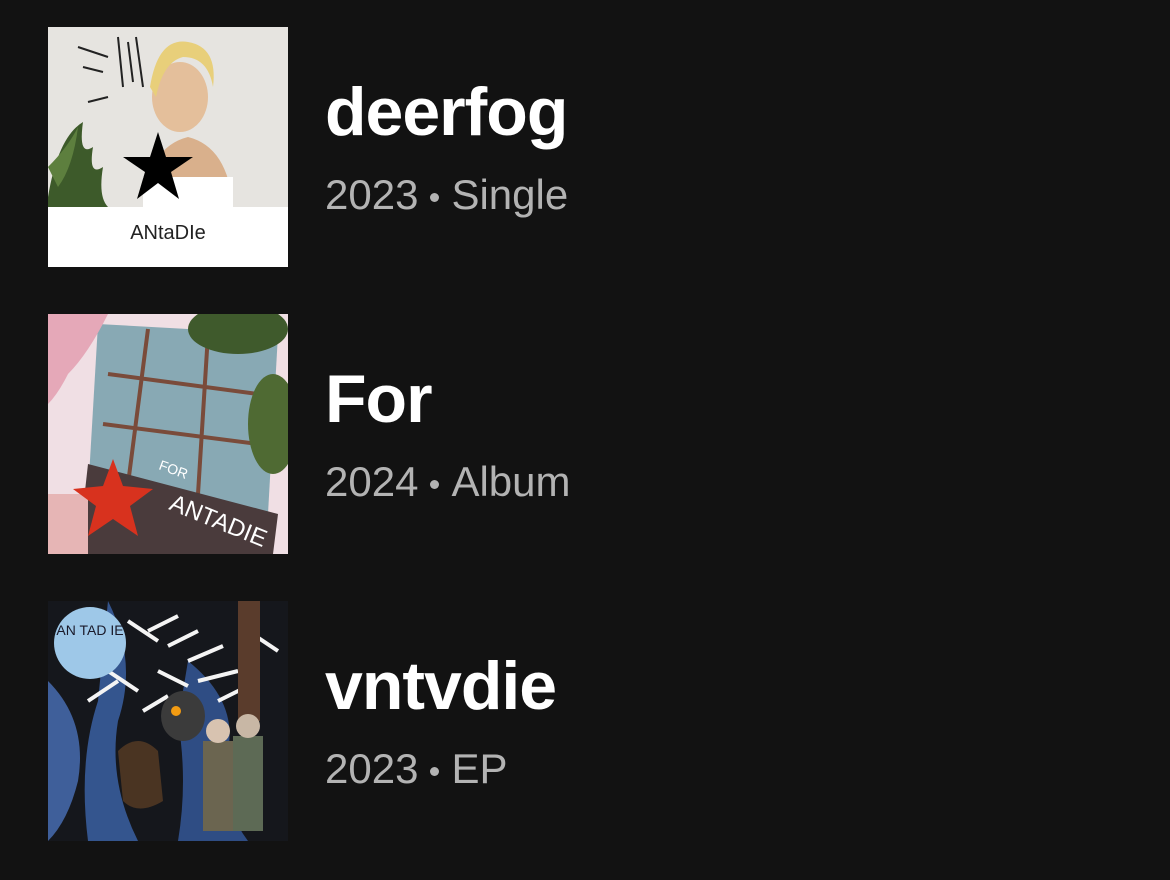 The width and height of the screenshot is (1170, 880). I want to click on release-meta: For 2024 Album, so click(448, 434).